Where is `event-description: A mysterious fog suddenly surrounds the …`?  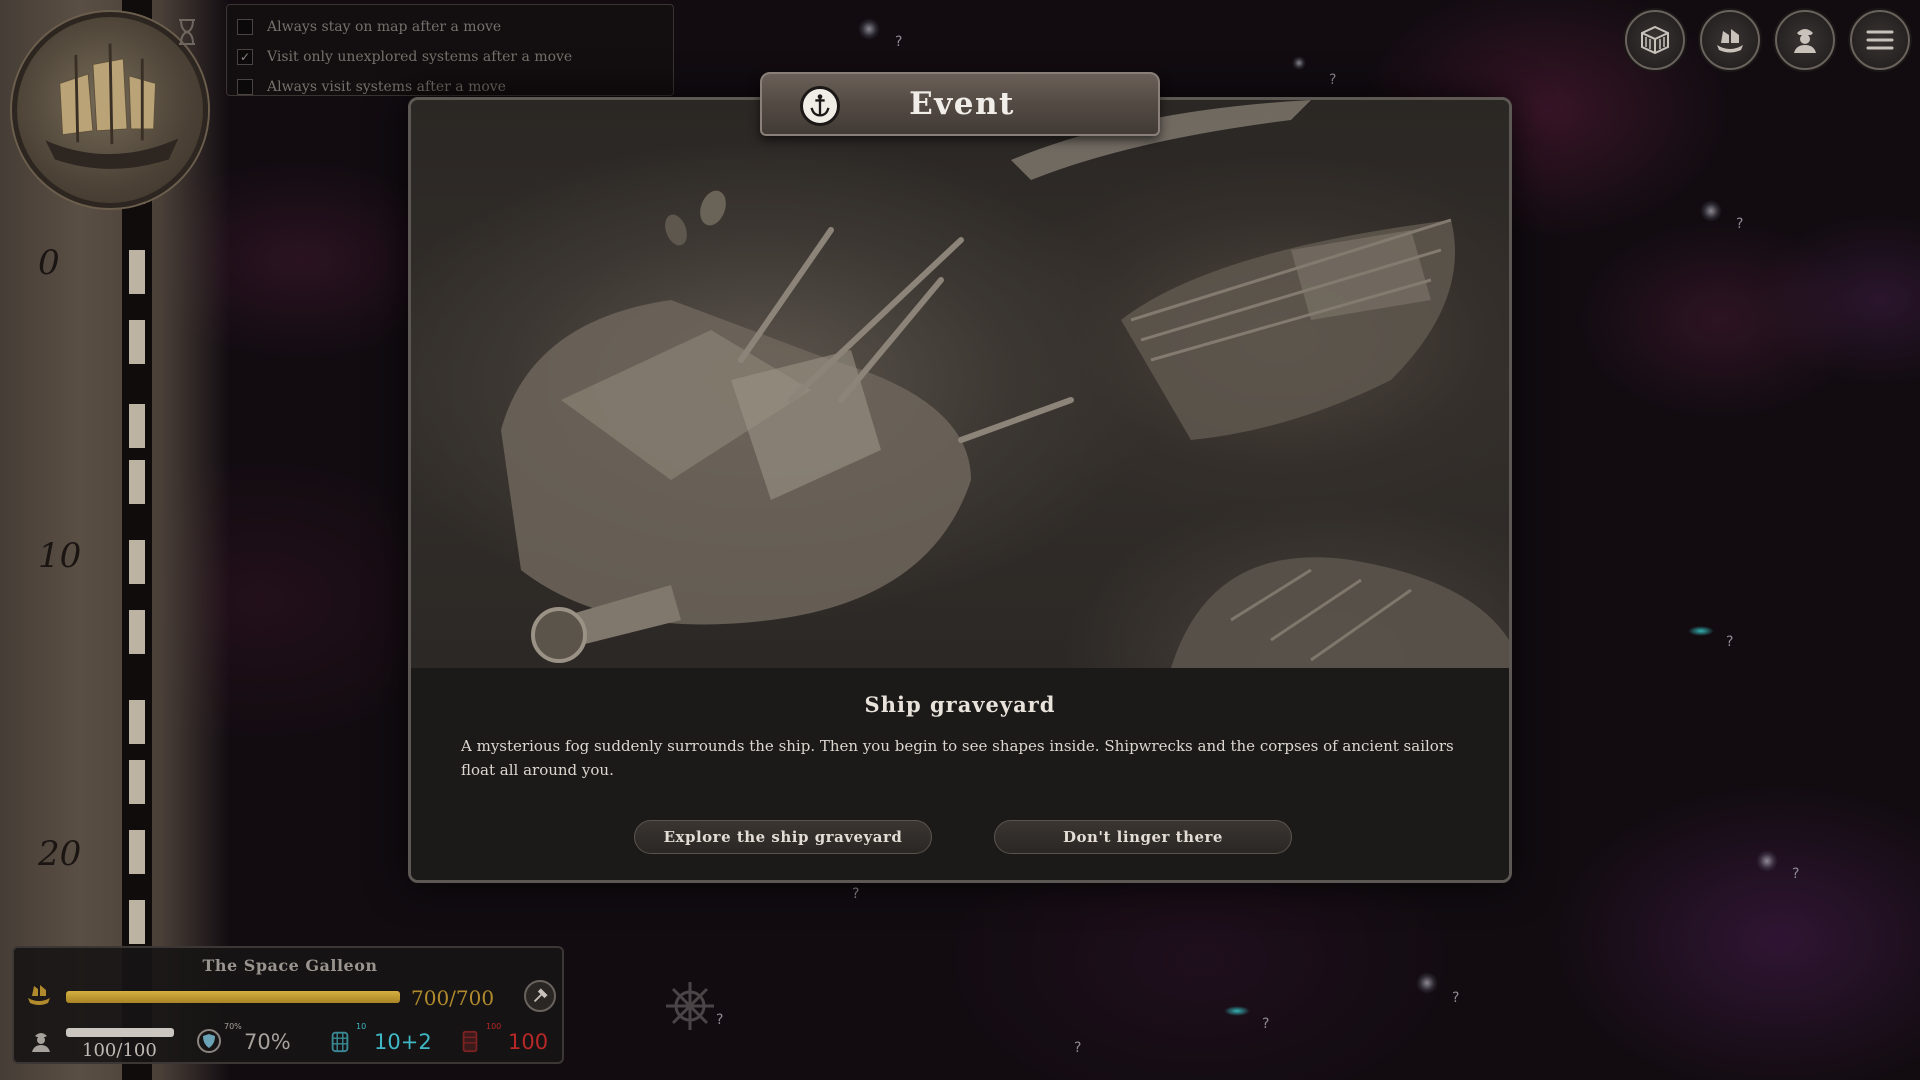
event-description: A mysterious fog suddenly surrounds the … is located at coordinates (957, 758).